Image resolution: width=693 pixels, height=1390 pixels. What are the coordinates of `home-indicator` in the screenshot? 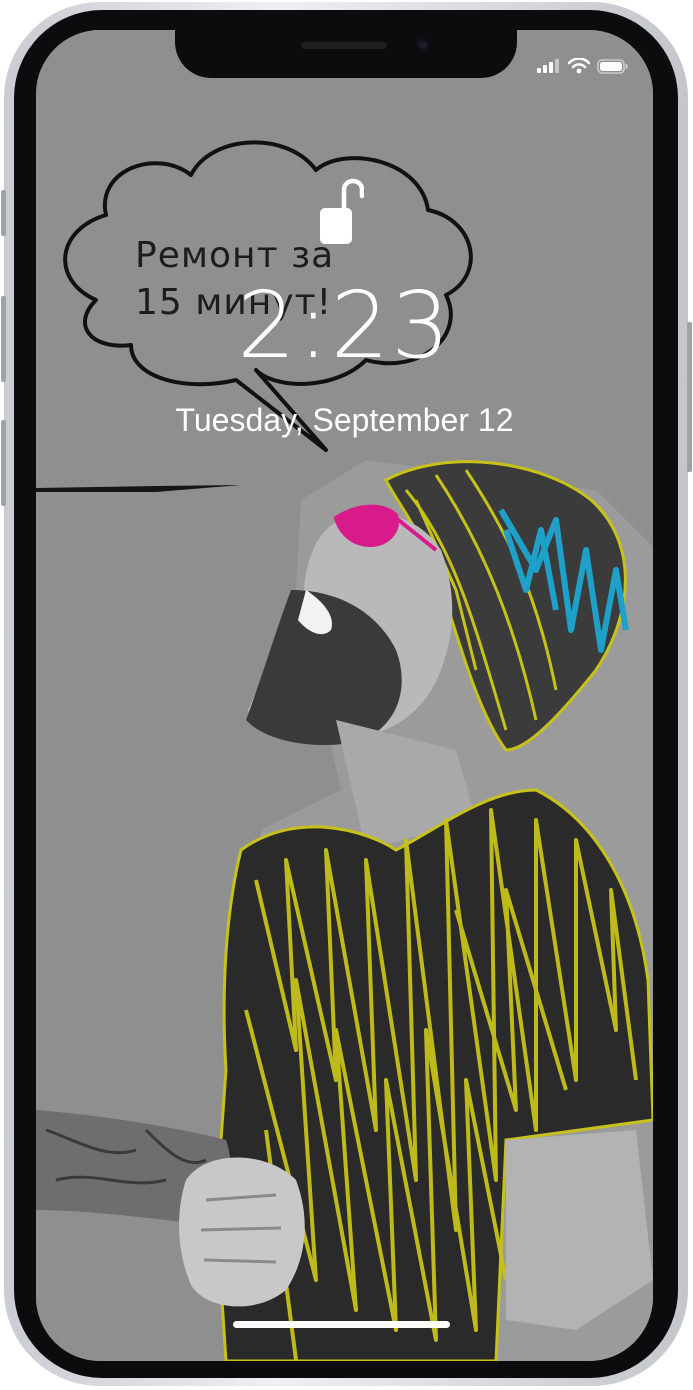 It's located at (341, 1324).